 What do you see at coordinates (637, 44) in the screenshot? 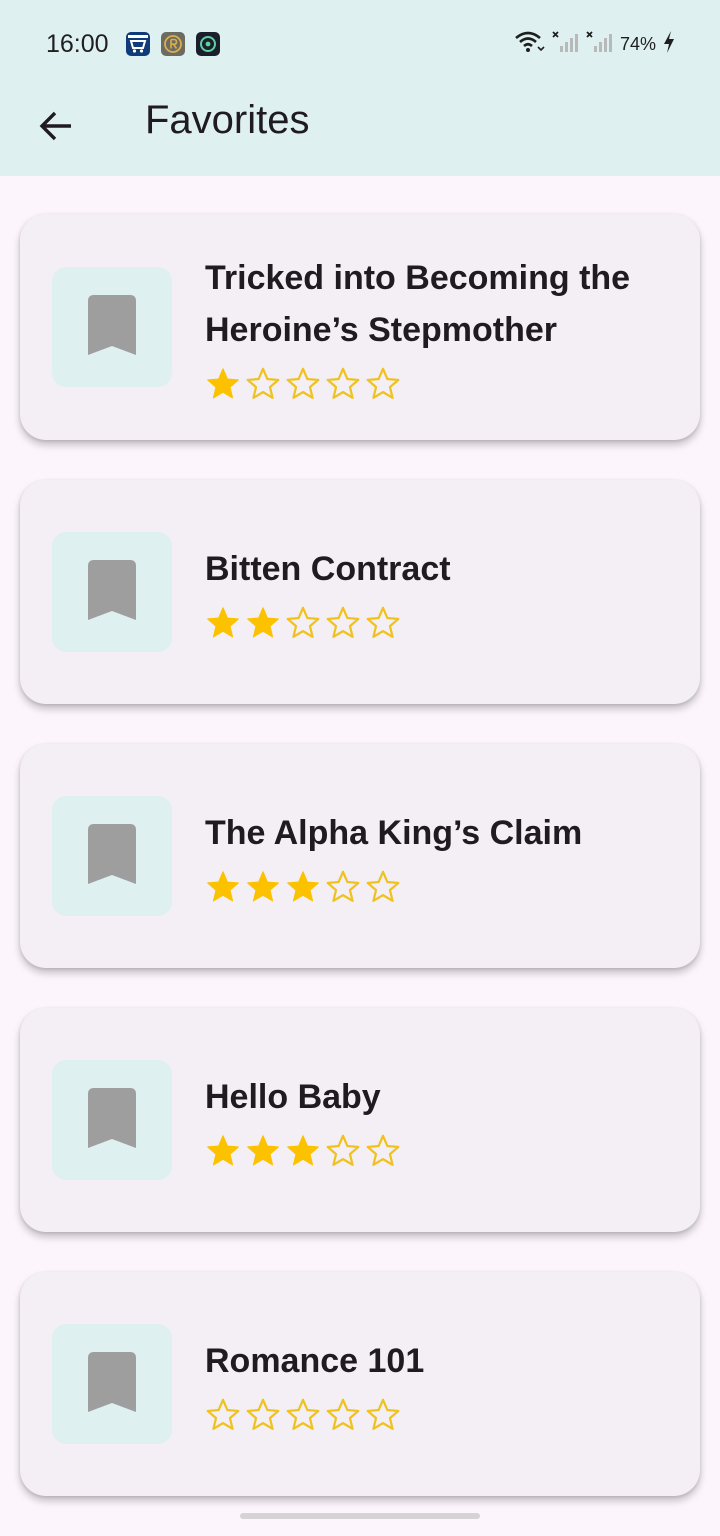
I see `battery-percentage: 74%` at bounding box center [637, 44].